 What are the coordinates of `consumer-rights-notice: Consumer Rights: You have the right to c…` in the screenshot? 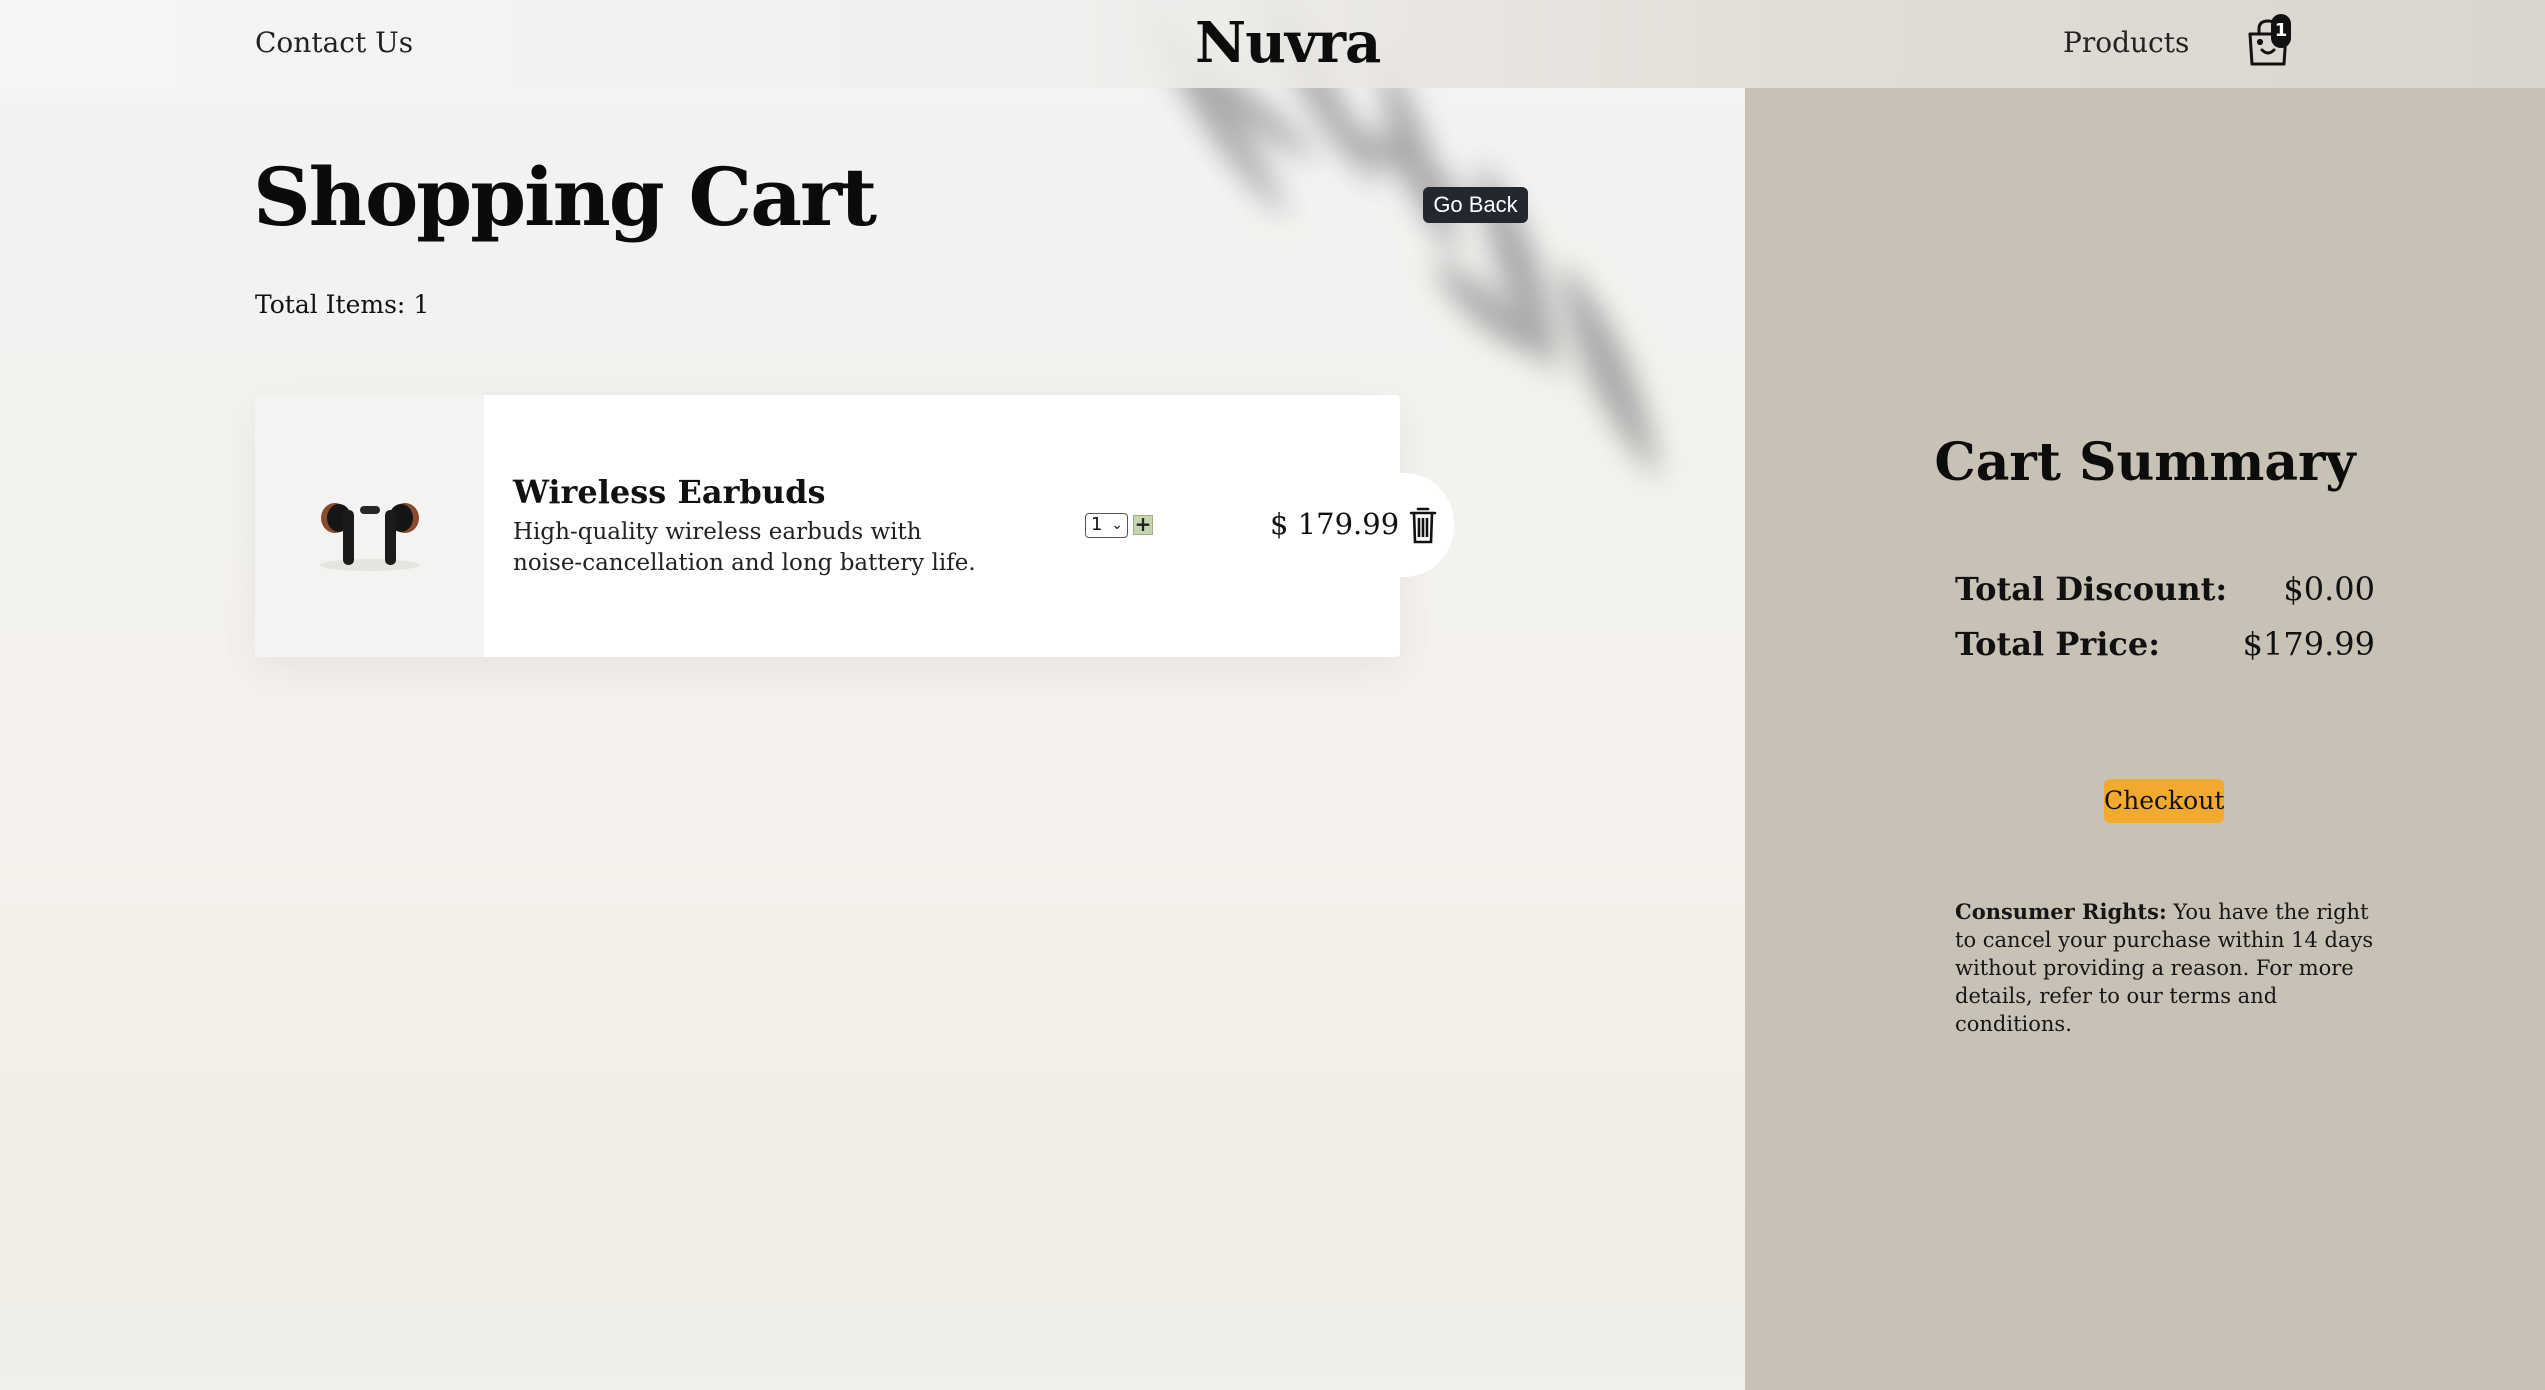 It's located at (2167, 968).